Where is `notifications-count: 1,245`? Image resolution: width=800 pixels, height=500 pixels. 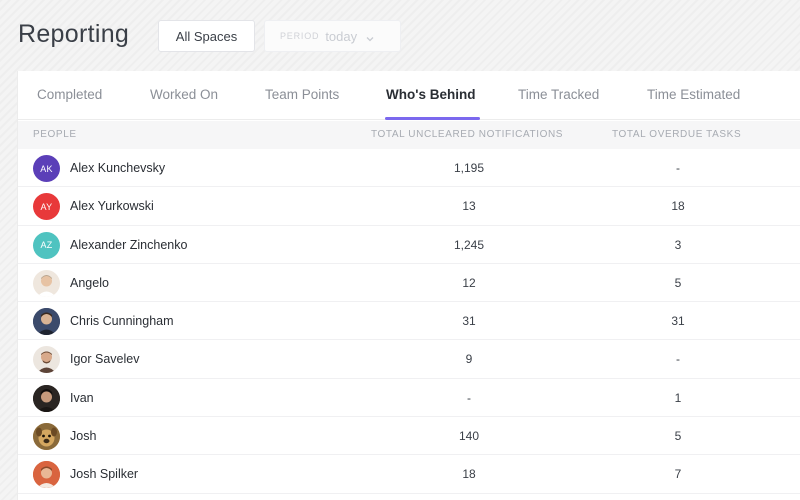 notifications-count: 1,245 is located at coordinates (469, 244).